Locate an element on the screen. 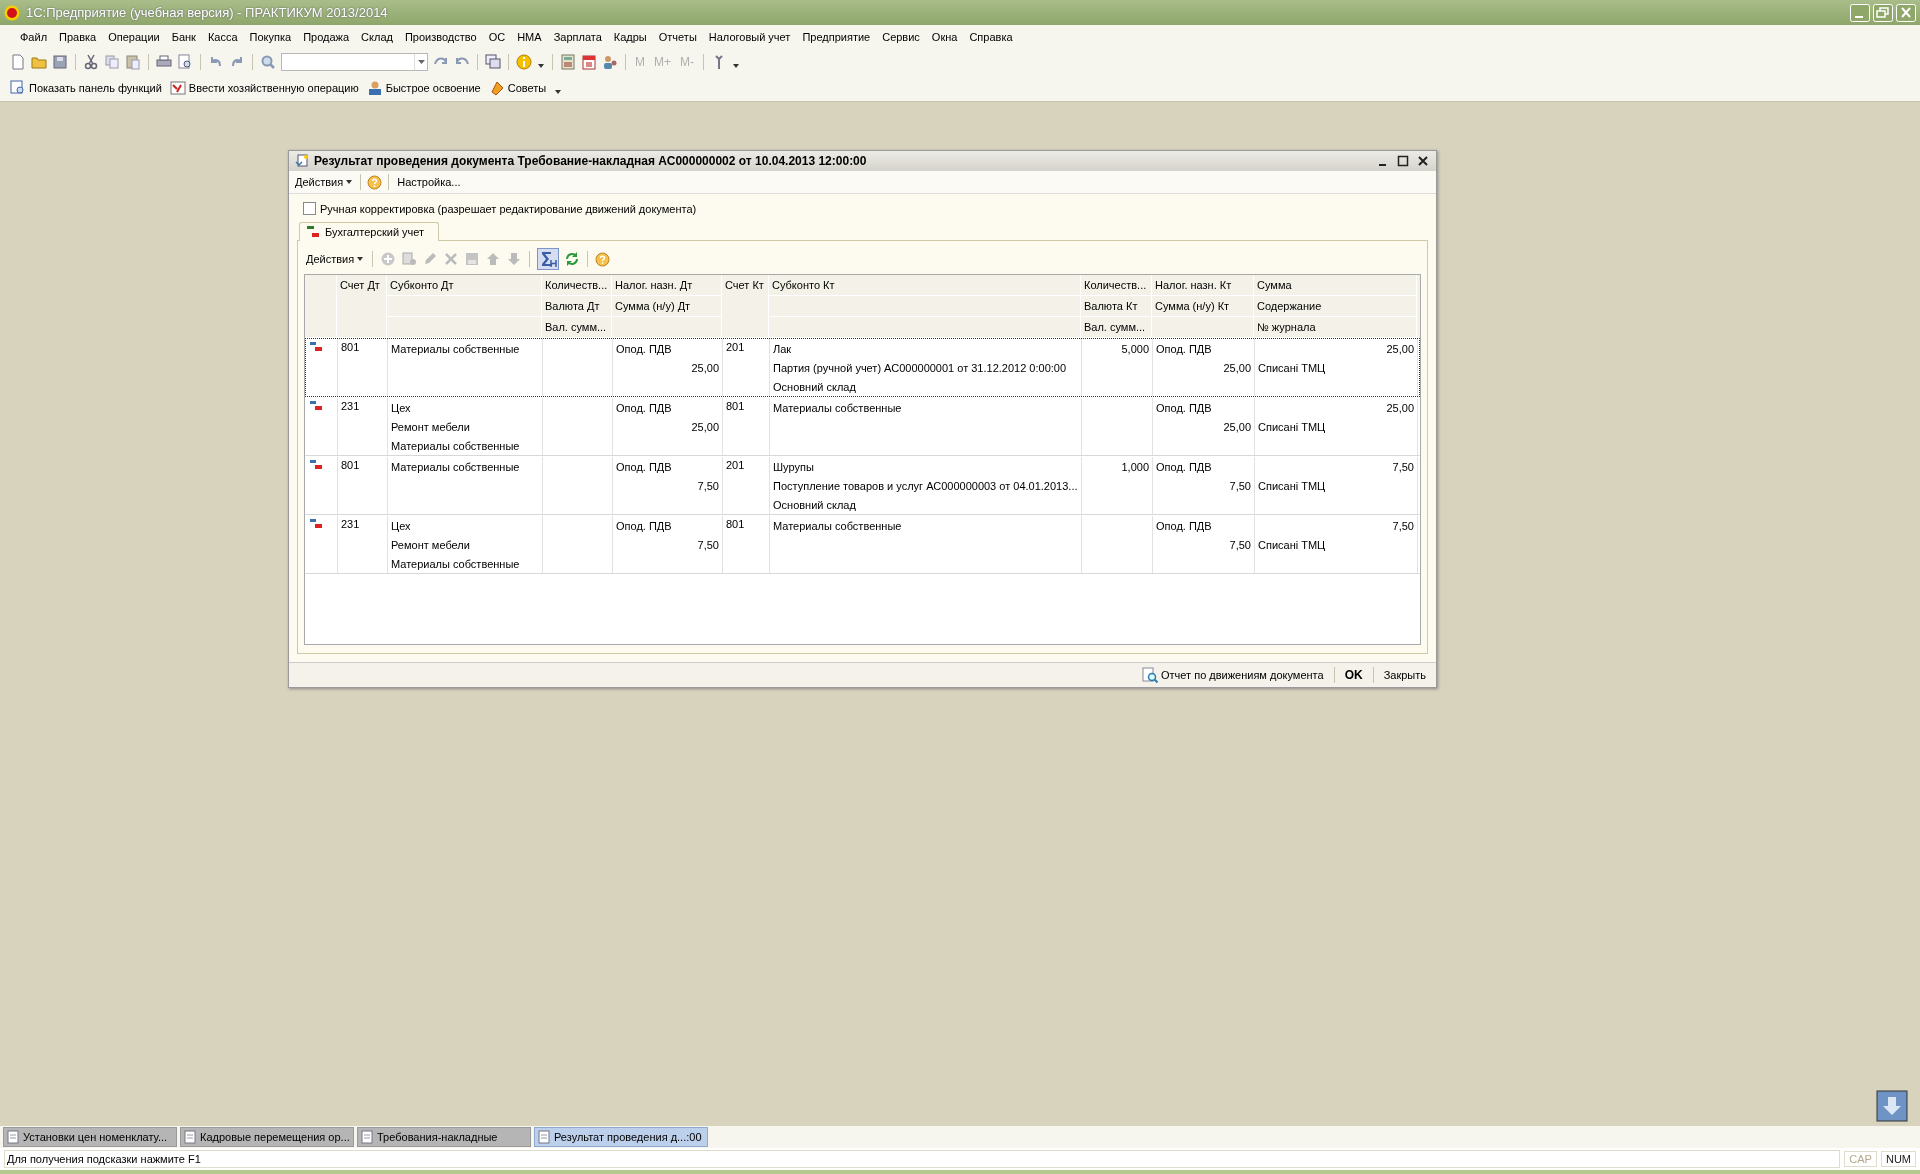 This screenshot has width=1920, height=1174. menu-item: Налоговый учет is located at coordinates (749, 37).